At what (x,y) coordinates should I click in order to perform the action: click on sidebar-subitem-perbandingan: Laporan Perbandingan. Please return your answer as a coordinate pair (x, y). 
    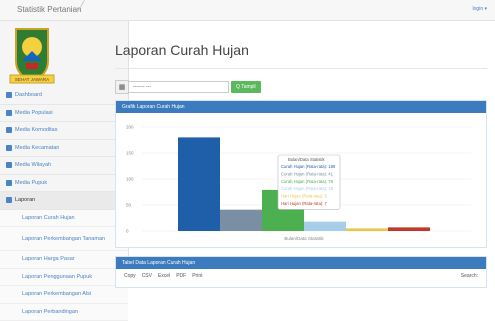
    Looking at the image, I should click on (64, 312).